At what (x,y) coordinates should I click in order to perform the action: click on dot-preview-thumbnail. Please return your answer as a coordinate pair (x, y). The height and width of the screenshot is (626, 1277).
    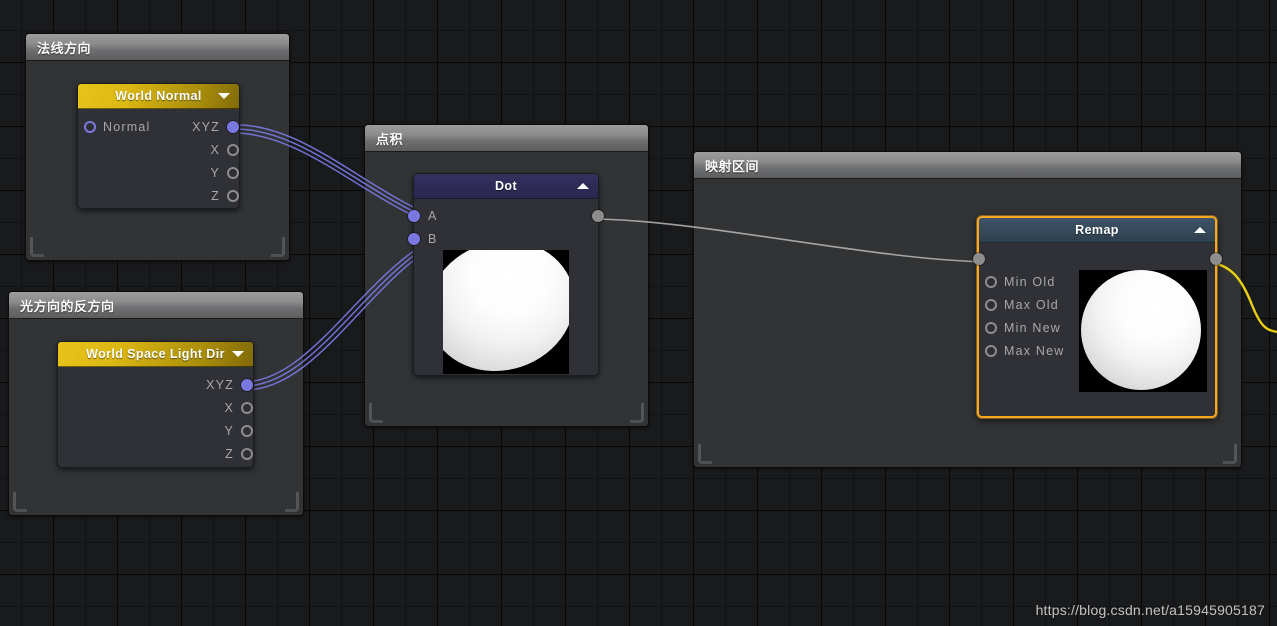
    Looking at the image, I should click on (506, 312).